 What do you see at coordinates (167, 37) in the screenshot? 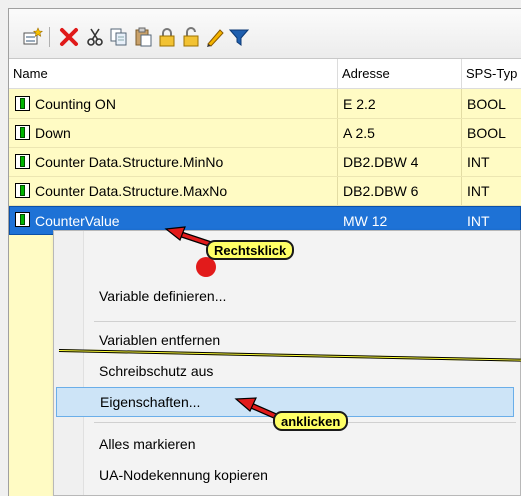
I see `lock-icon` at bounding box center [167, 37].